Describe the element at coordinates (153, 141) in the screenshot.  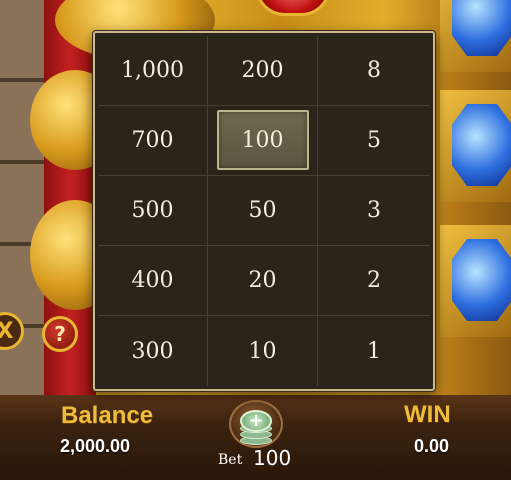
I see `bet-option: 700` at that location.